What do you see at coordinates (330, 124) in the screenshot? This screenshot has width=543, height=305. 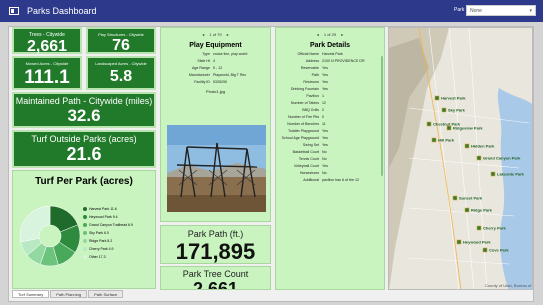 I see `details-field: Number of Benches 11` at bounding box center [330, 124].